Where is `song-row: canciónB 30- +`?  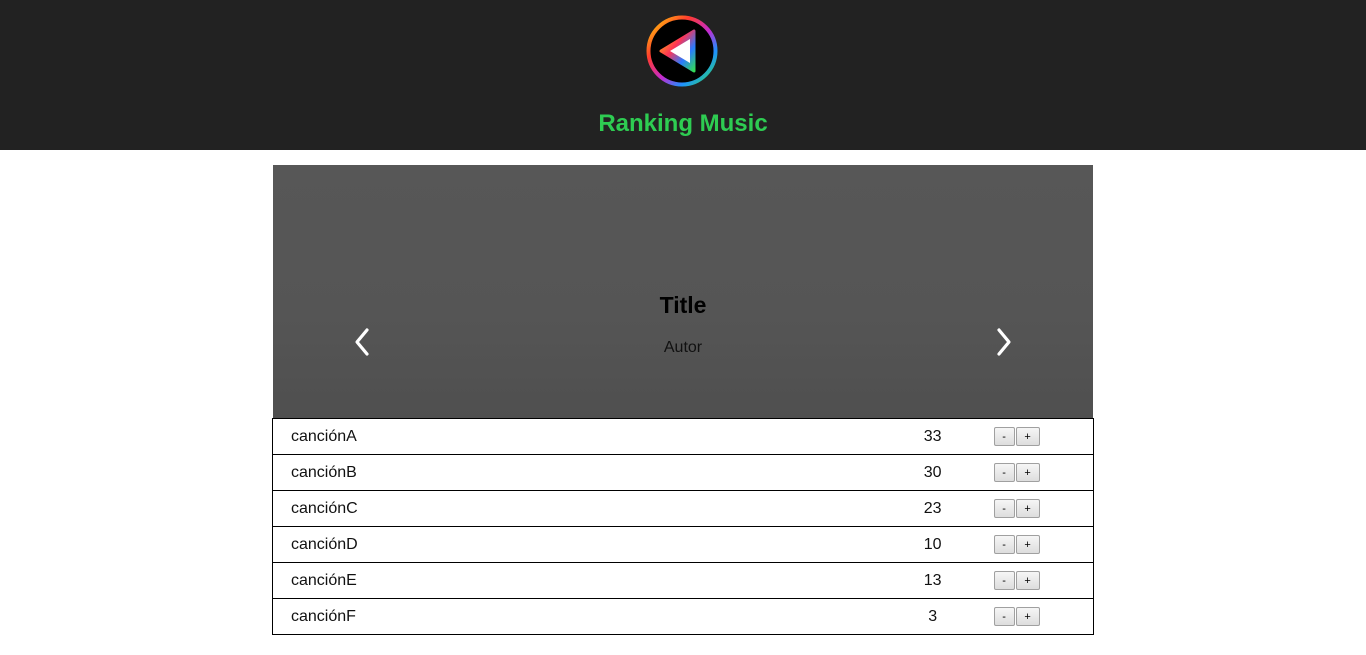 song-row: canciónB 30- + is located at coordinates (682, 472).